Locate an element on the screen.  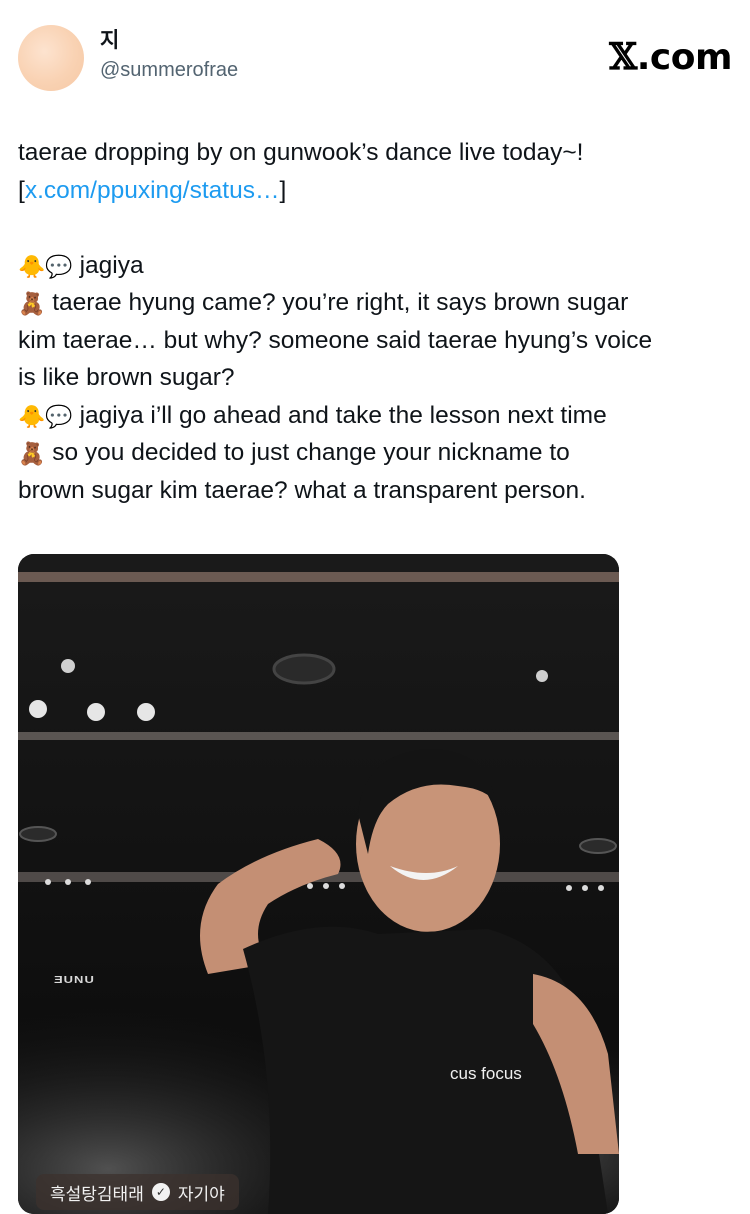
x-logo: 𝕏.com is located at coordinates (670, 57).